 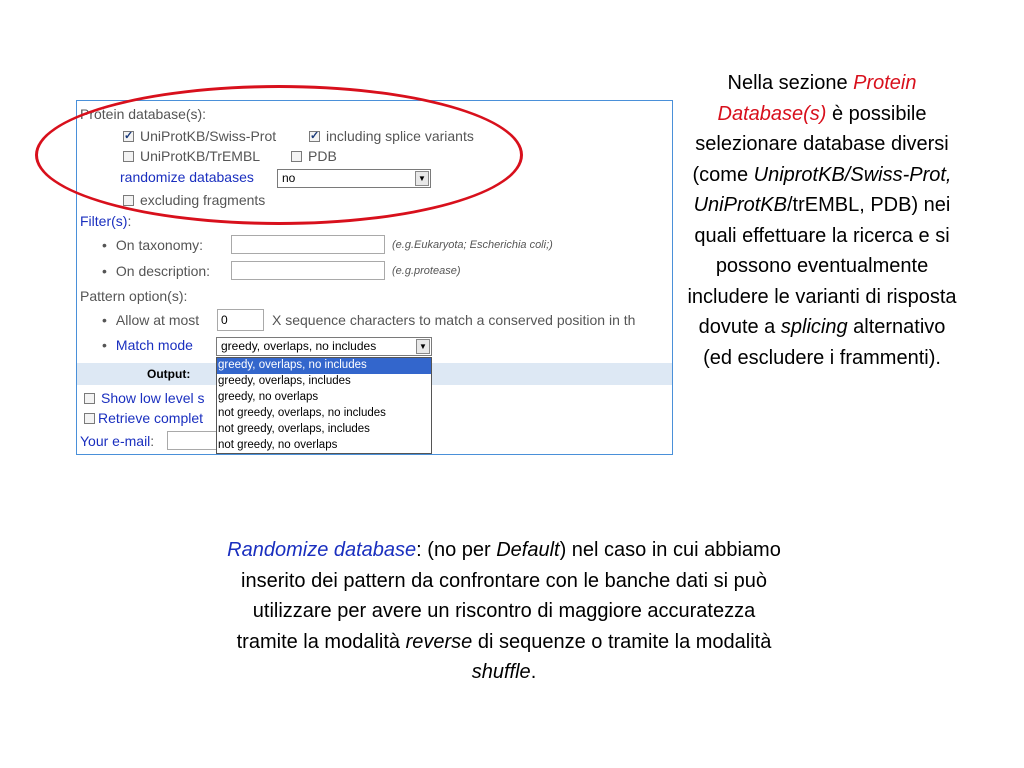 I want to click on email-heading: Your e-mail:, so click(x=117, y=441).